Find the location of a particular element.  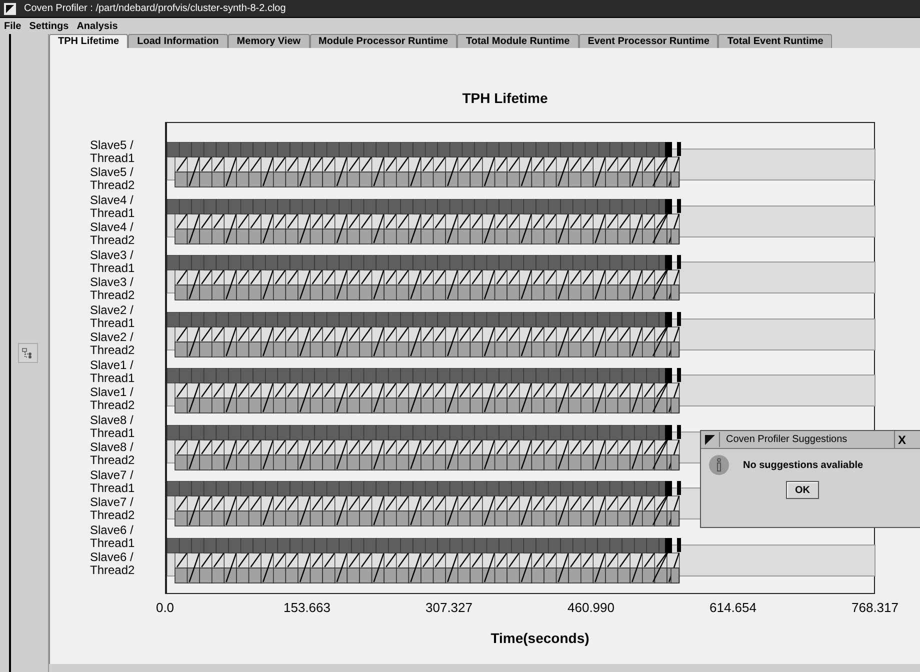

tab: Total Event Runtime is located at coordinates (775, 41).